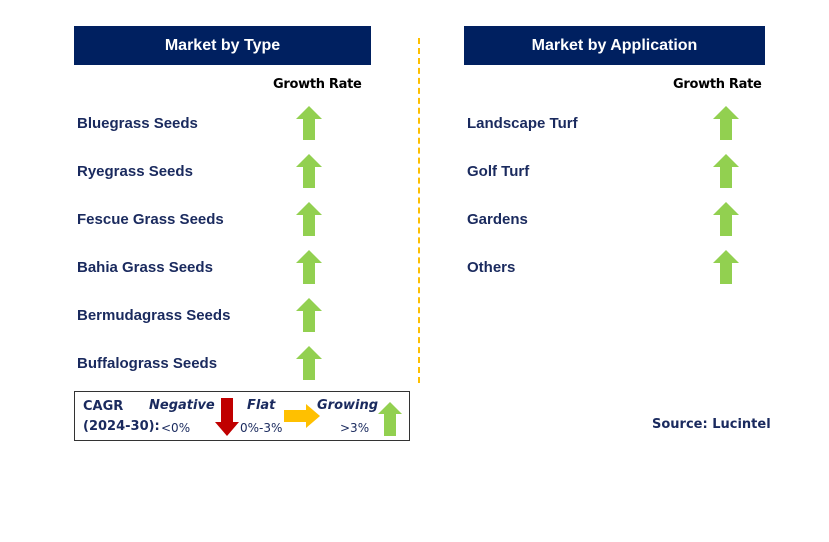 The width and height of the screenshot is (829, 542). What do you see at coordinates (419, 210) in the screenshot?
I see `panel-divider` at bounding box center [419, 210].